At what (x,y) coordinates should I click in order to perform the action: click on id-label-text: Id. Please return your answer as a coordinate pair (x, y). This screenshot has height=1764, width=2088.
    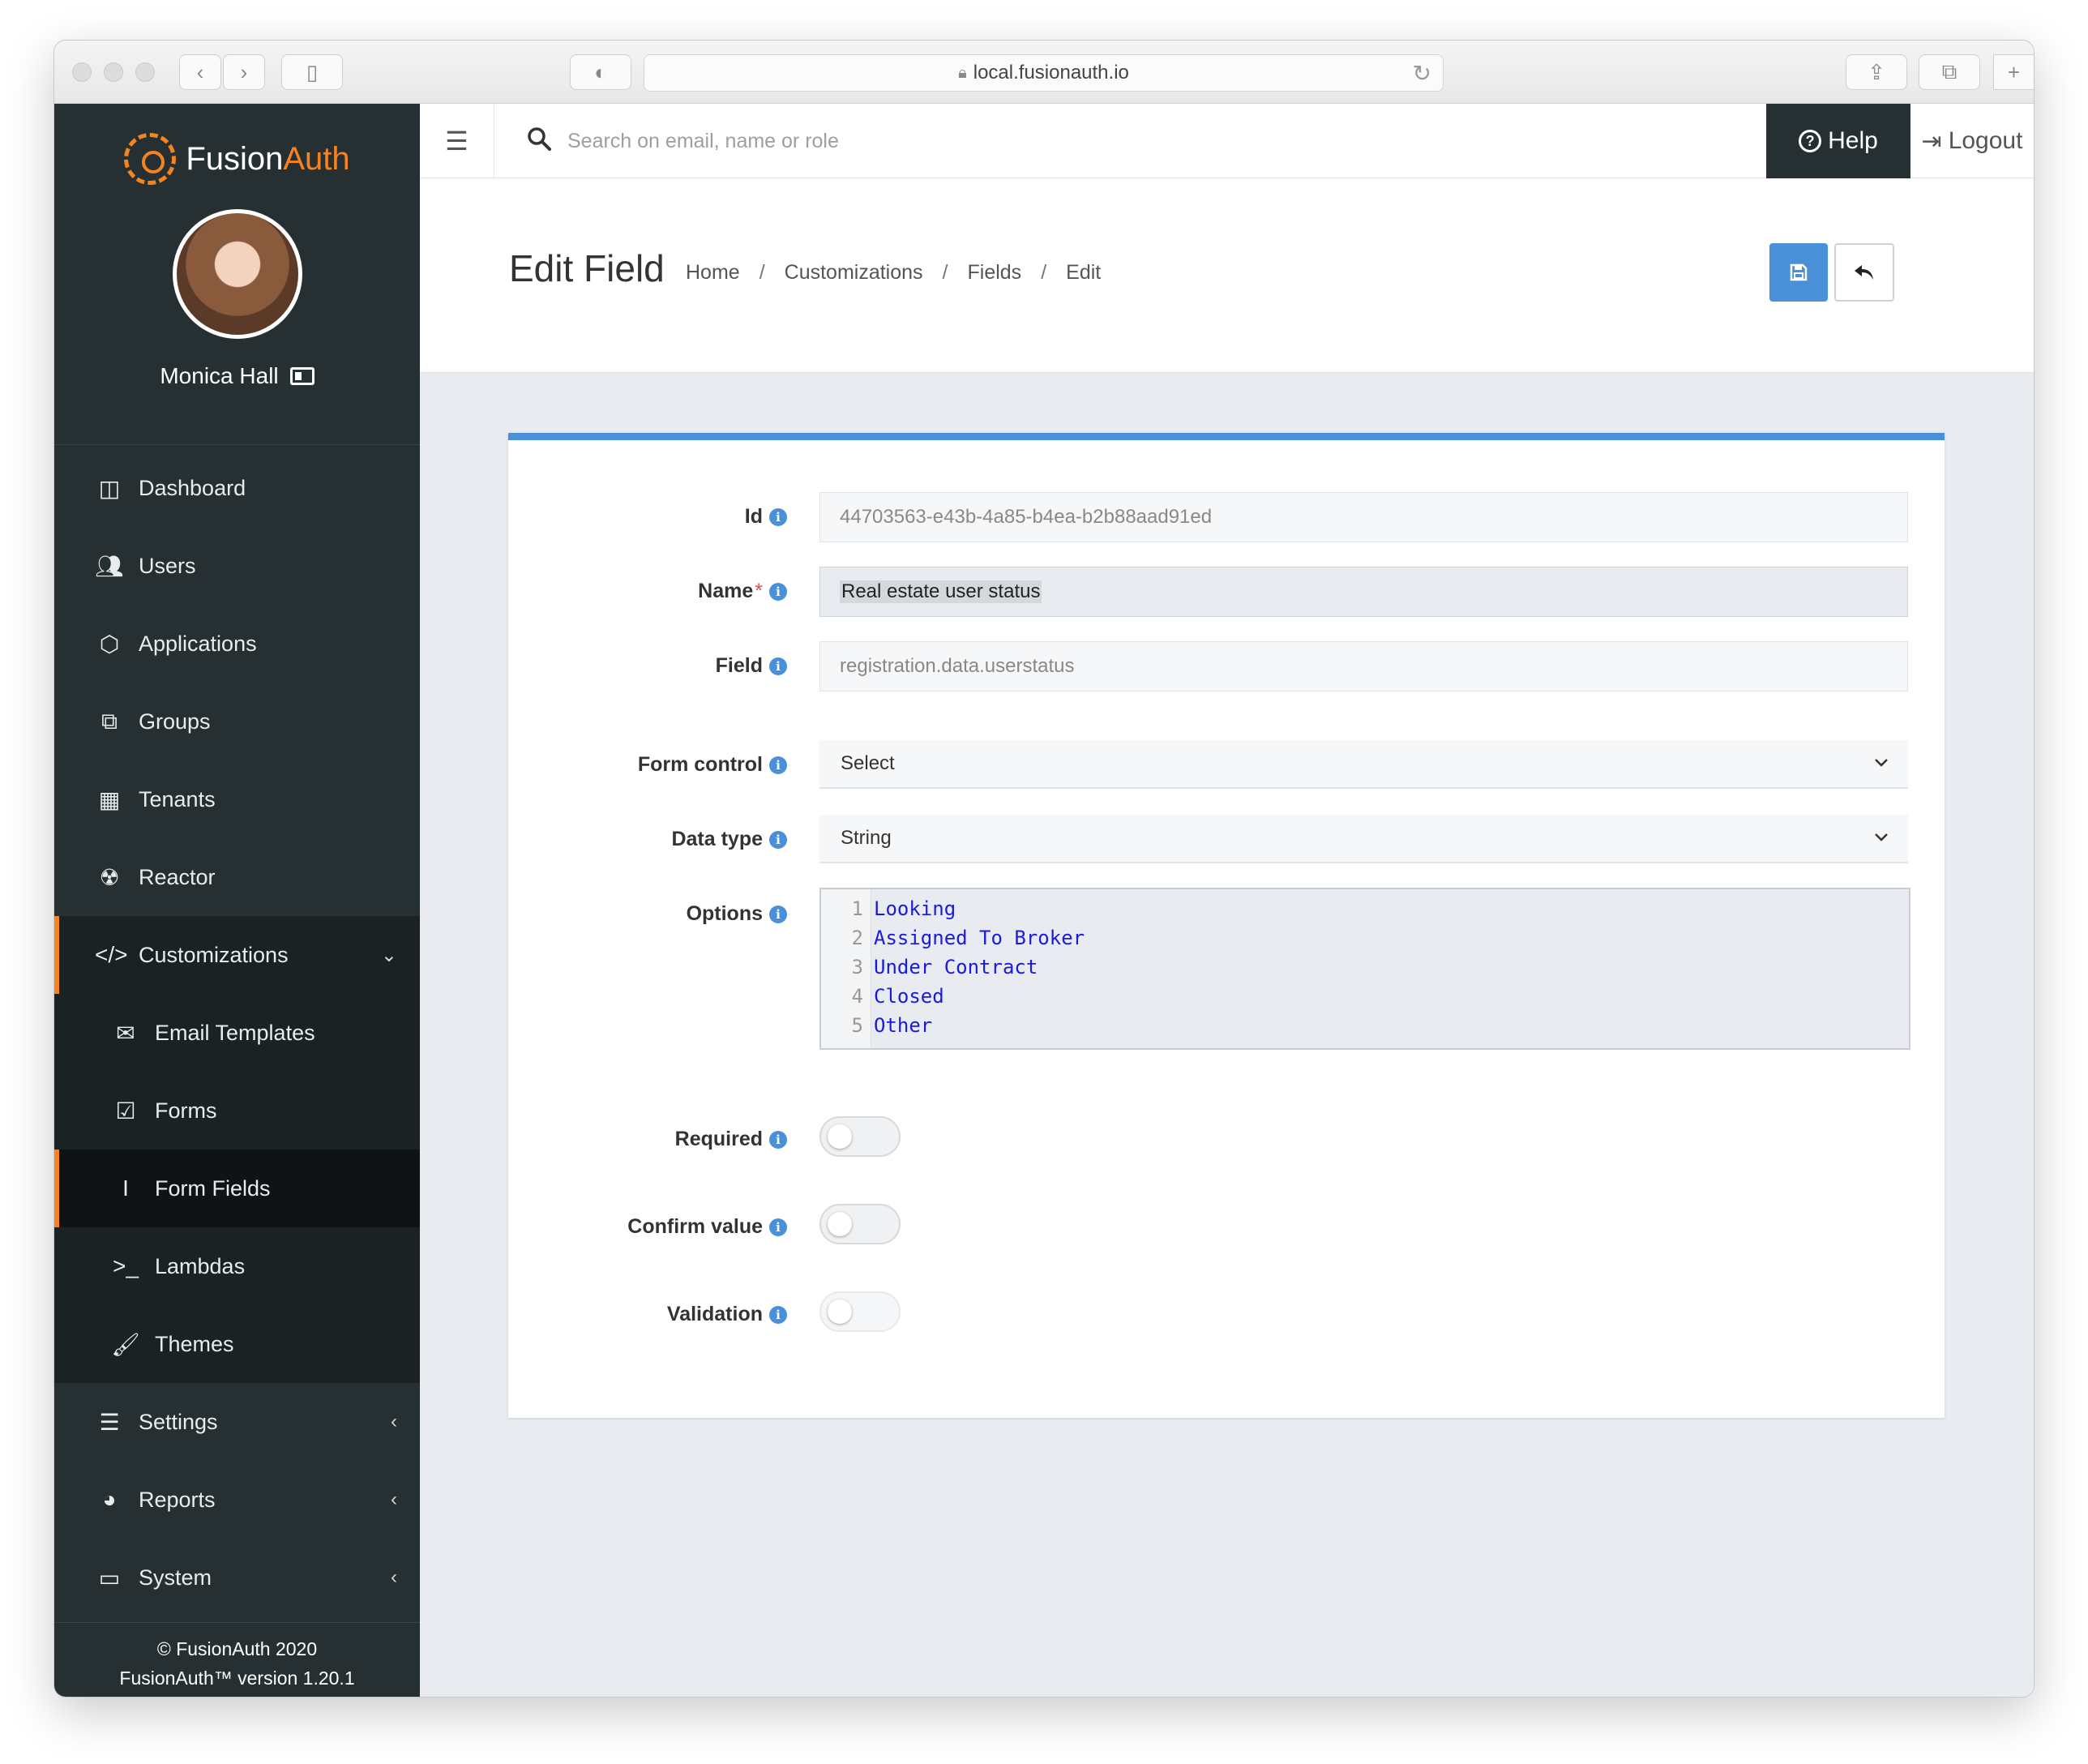
    Looking at the image, I should click on (753, 516).